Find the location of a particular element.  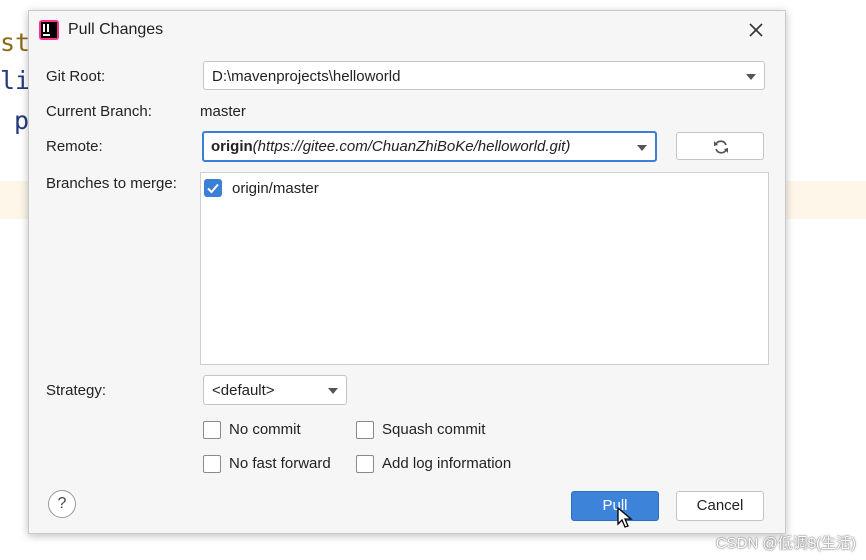

help-button: ? is located at coordinates (62, 504).